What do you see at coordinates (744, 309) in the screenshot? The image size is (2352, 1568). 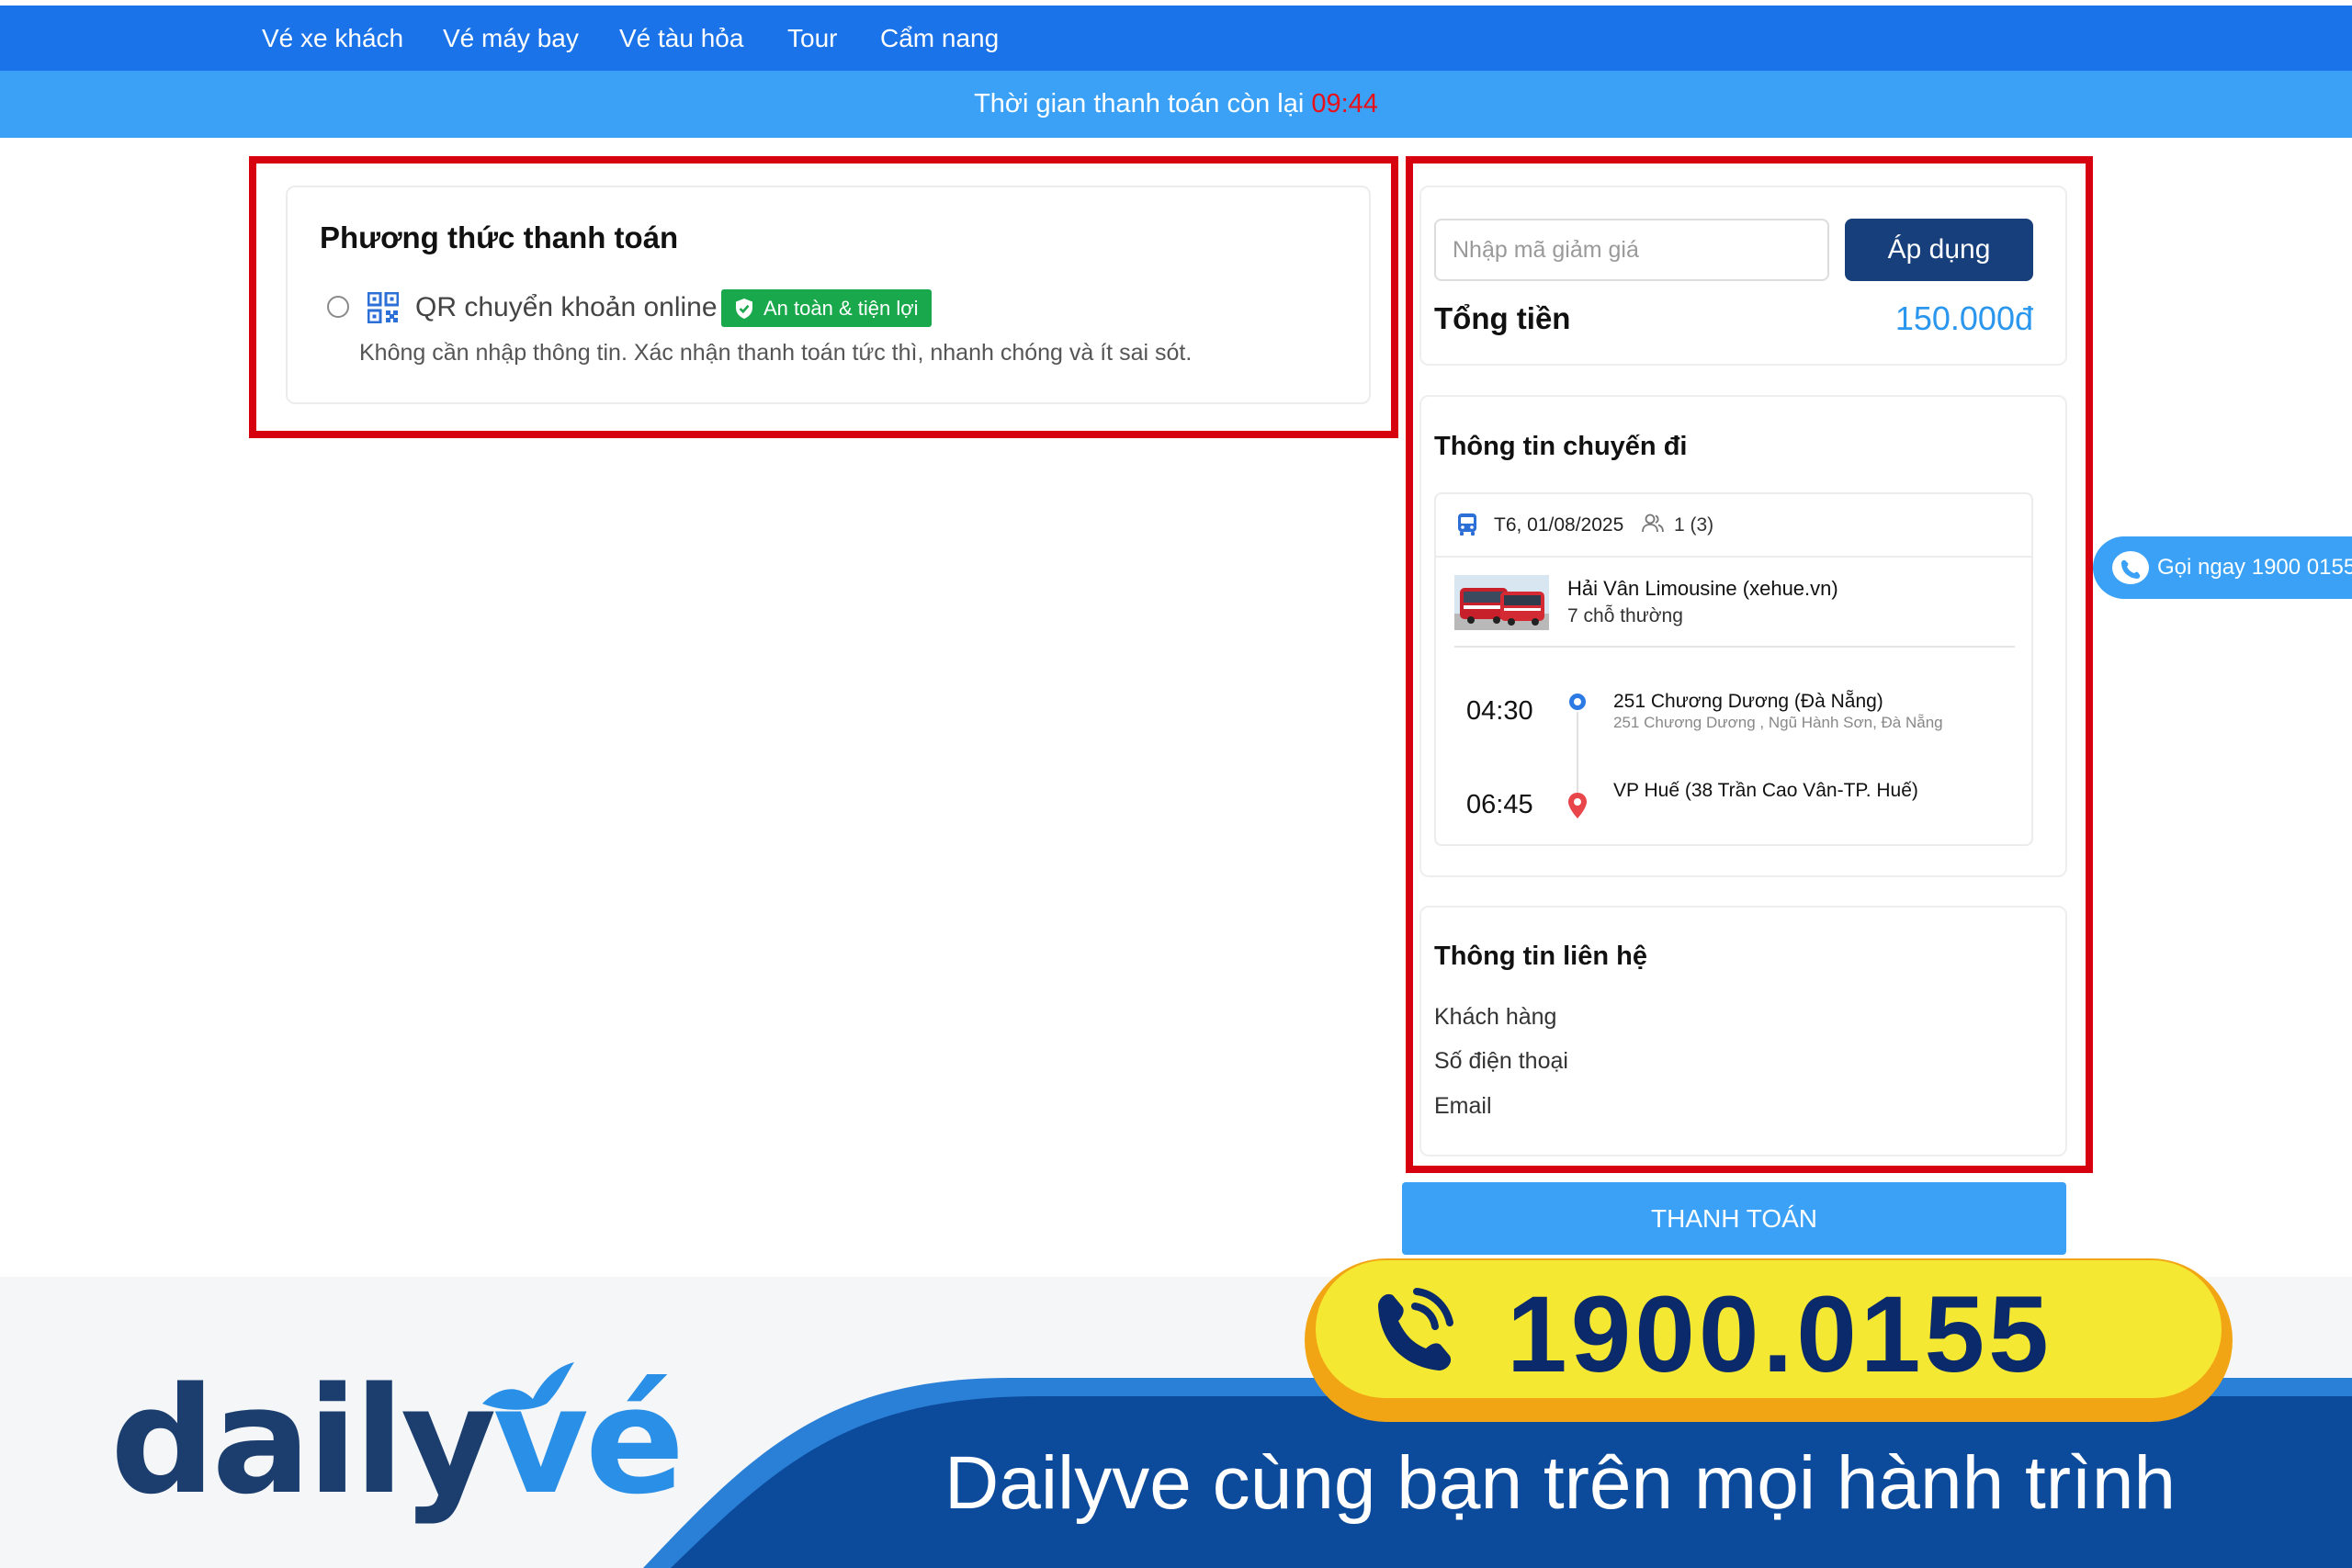 I see `shield-check-icon` at bounding box center [744, 309].